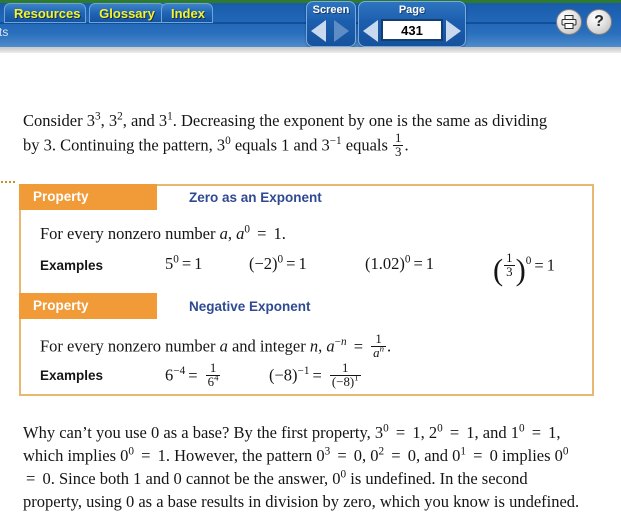 This screenshot has width=621, height=517. I want to click on page-stepper-label: Page, so click(412, 10).